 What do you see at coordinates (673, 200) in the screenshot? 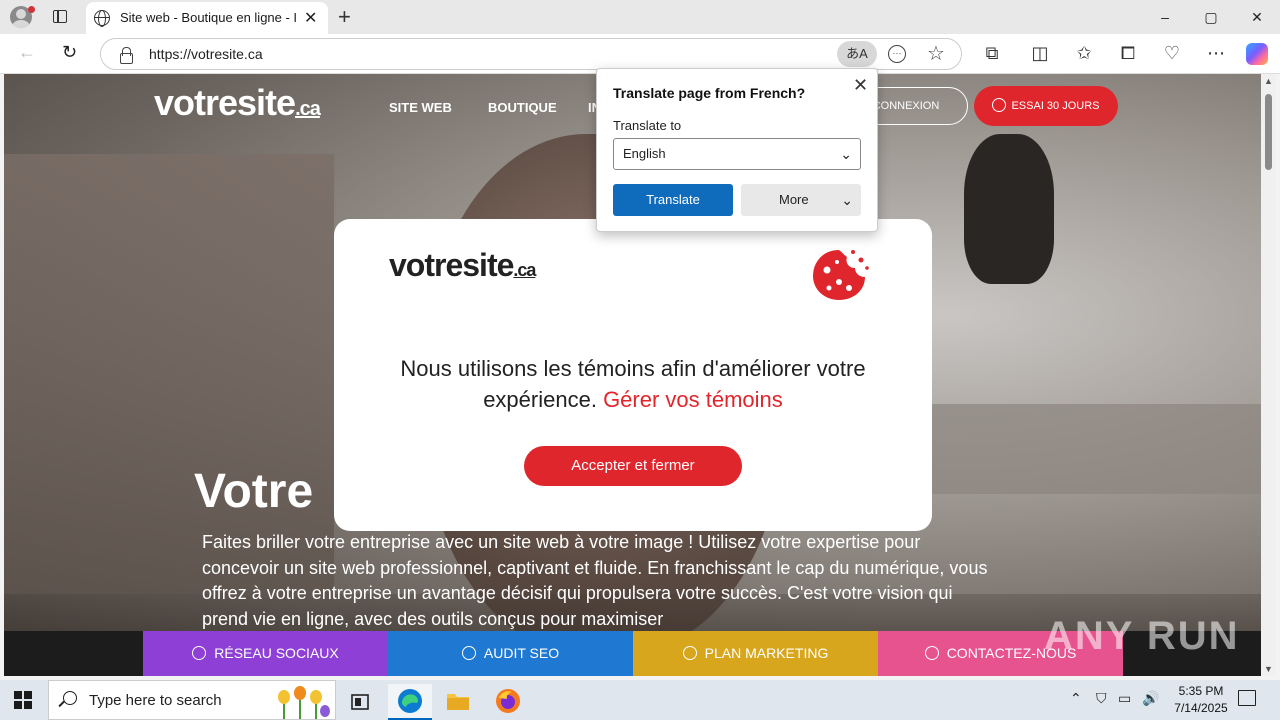
I see `translate-button: Translate` at bounding box center [673, 200].